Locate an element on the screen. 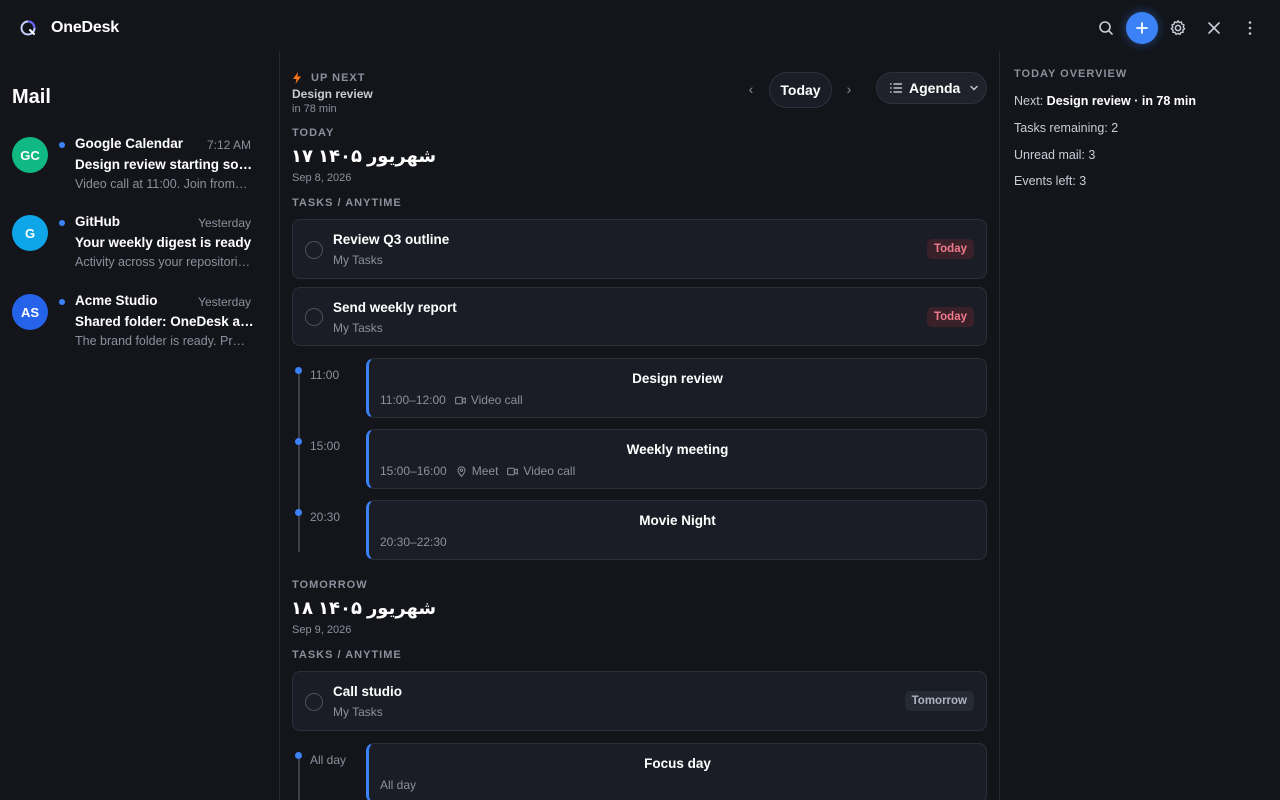 This screenshot has width=1280, height=800. gear-icon is located at coordinates (1178, 28).